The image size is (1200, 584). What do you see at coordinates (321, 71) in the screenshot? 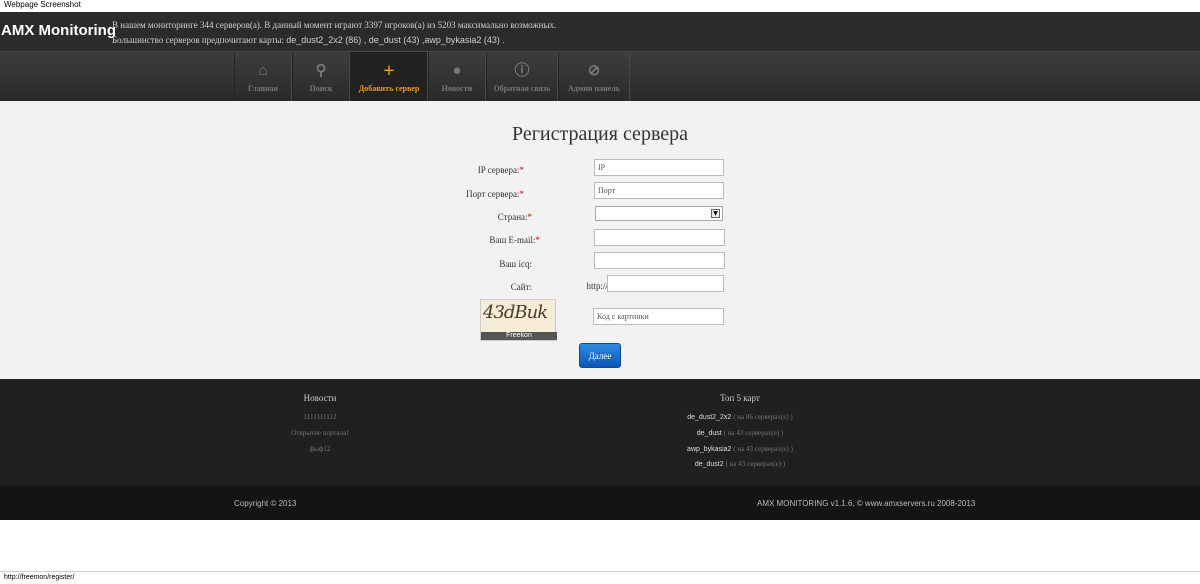
I see `search-icon: ⚲` at bounding box center [321, 71].